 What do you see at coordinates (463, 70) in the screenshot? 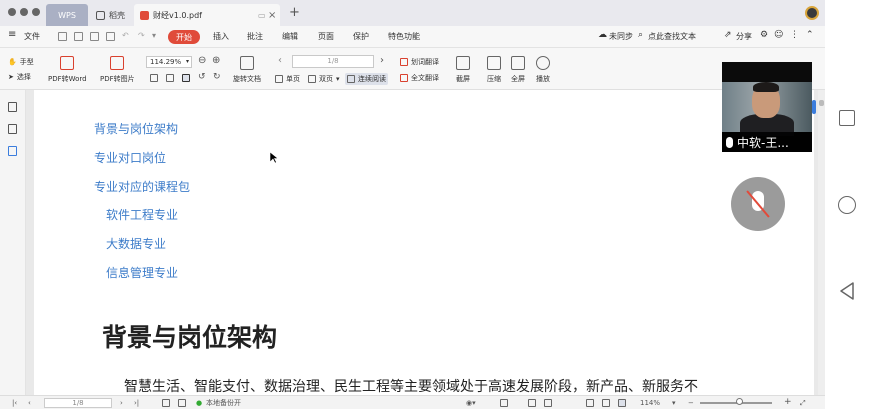
I see `screenshot-button: 截屏` at bounding box center [463, 70].